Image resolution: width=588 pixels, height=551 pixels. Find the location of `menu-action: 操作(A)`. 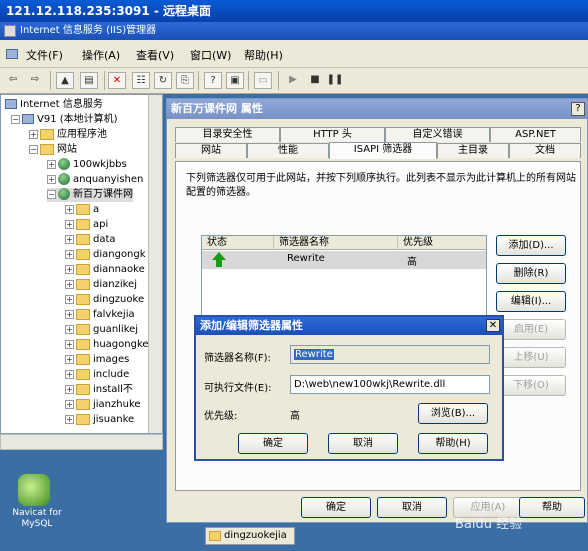

menu-action: 操作(A) is located at coordinates (101, 55).